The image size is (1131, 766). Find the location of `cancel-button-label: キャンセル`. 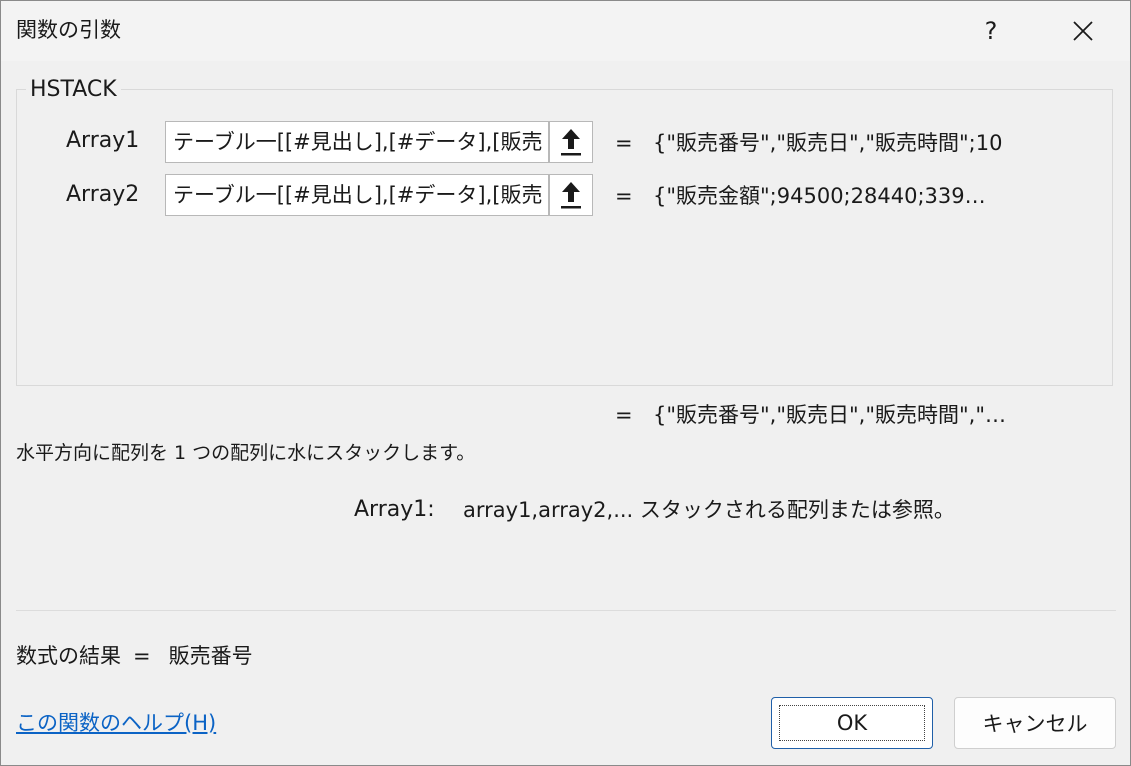

cancel-button-label: キャンセル is located at coordinates (1035, 724).